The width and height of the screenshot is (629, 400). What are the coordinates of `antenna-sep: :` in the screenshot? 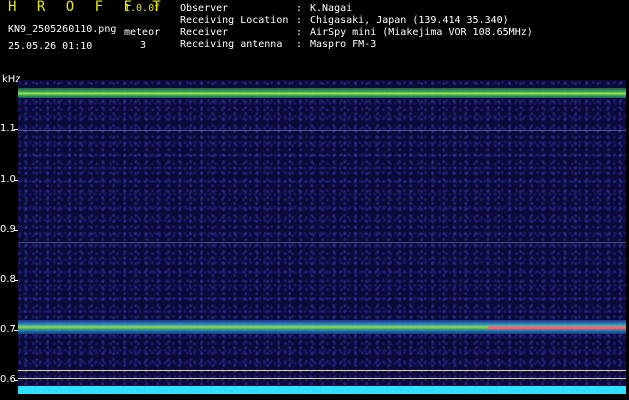 It's located at (299, 44).